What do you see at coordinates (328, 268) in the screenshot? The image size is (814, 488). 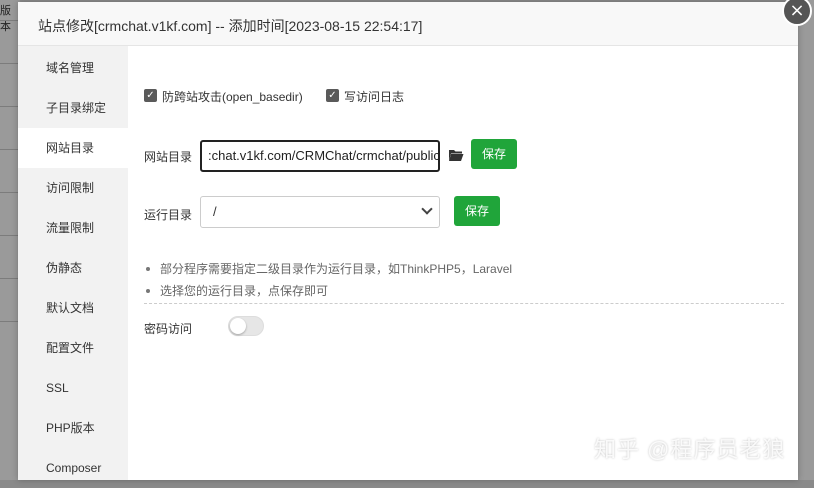 I see `tip-item: 部分程序需要指定二级目录作为运行目录，如ThinkPHP5，Laravel` at bounding box center [328, 268].